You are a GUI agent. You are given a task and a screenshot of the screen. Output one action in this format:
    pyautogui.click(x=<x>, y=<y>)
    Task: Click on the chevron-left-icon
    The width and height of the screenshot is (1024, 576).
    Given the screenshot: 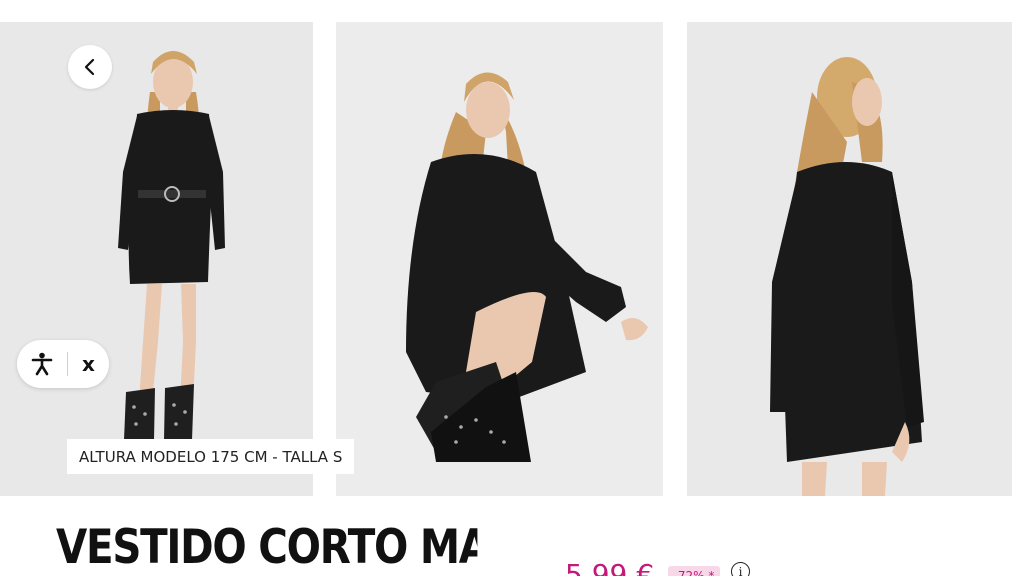 What is the action you would take?
    pyautogui.click(x=89, y=67)
    